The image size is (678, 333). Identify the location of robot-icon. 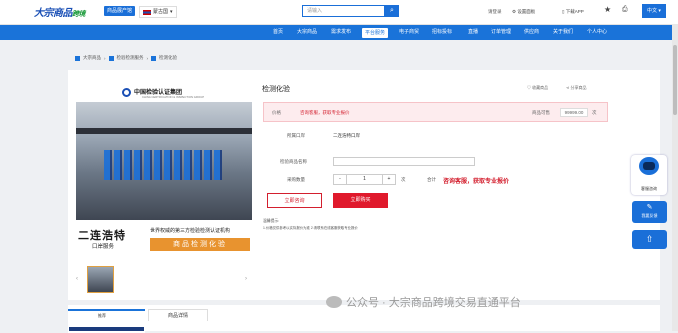
(649, 166).